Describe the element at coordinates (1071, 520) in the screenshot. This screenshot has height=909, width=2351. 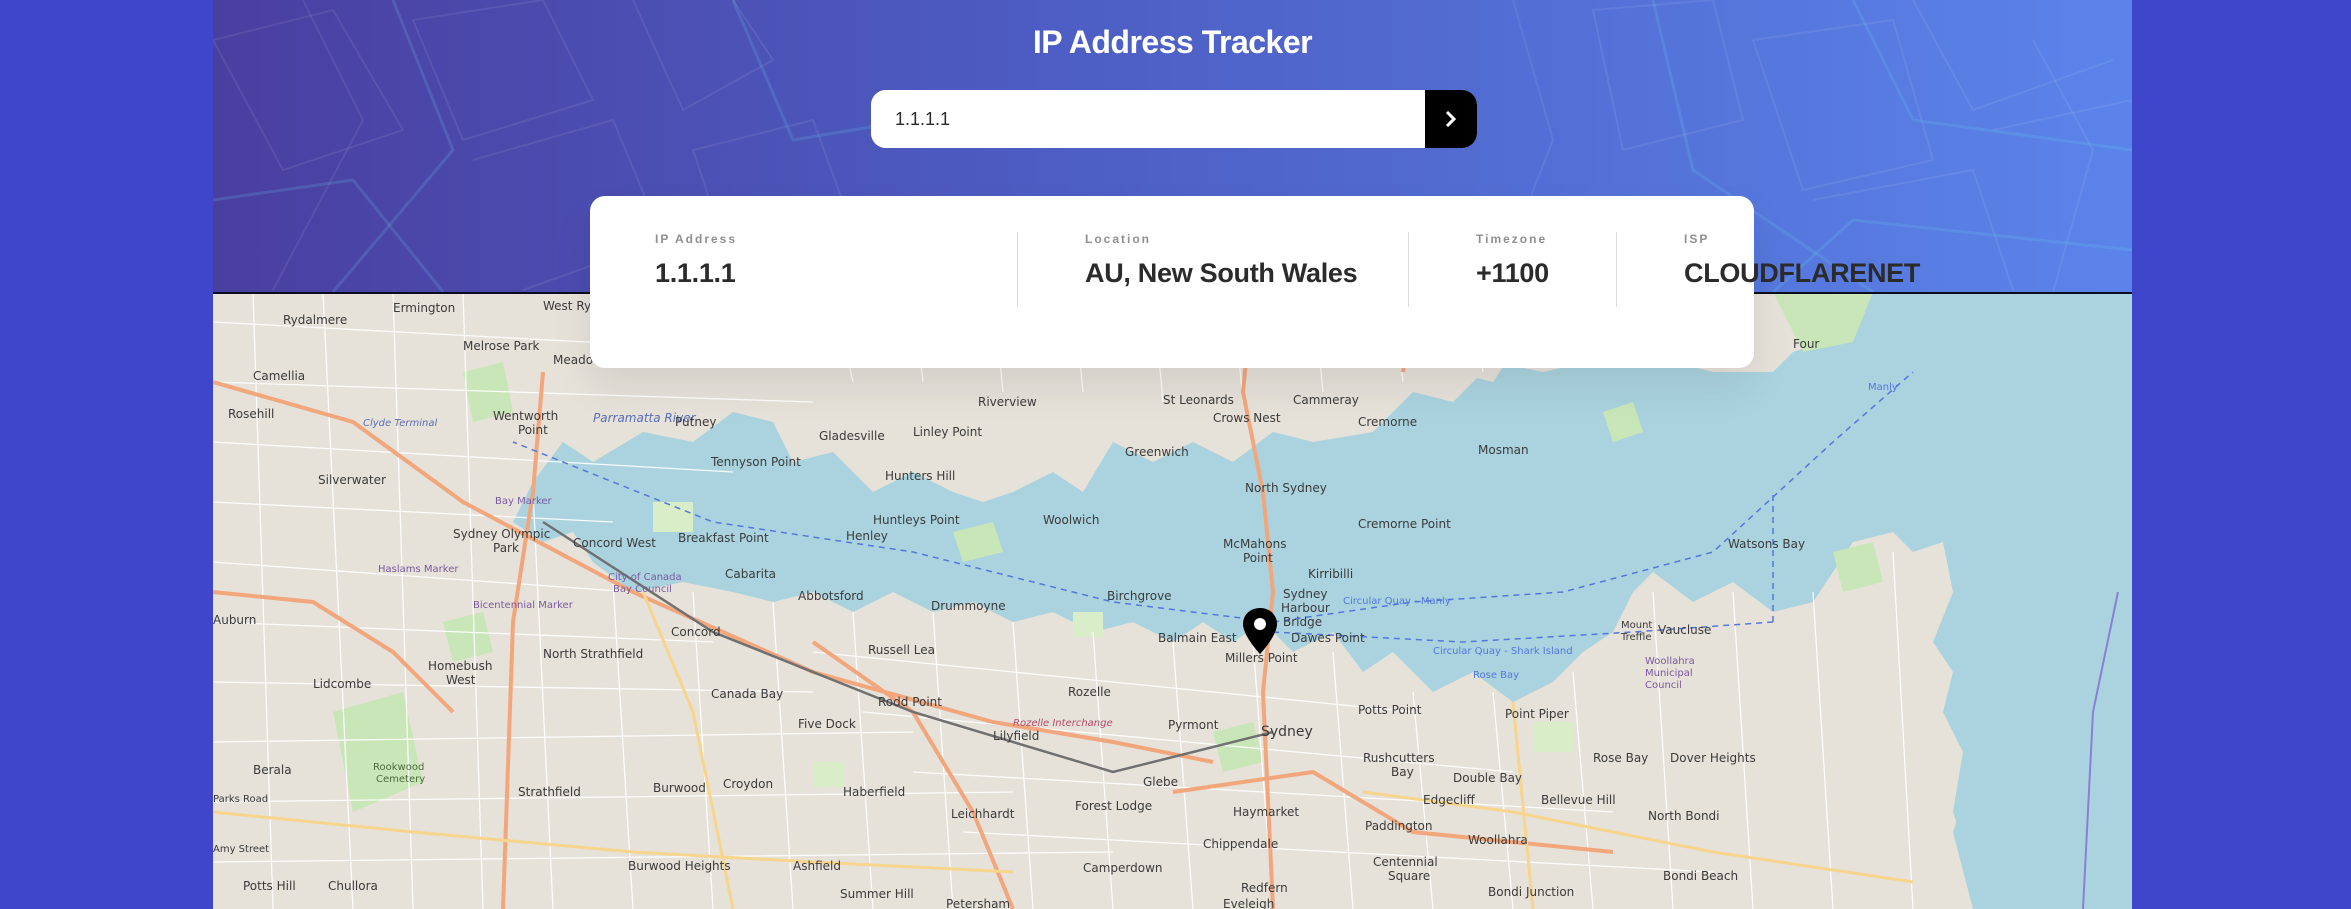
I see `svg-text: Woolwich` at that location.